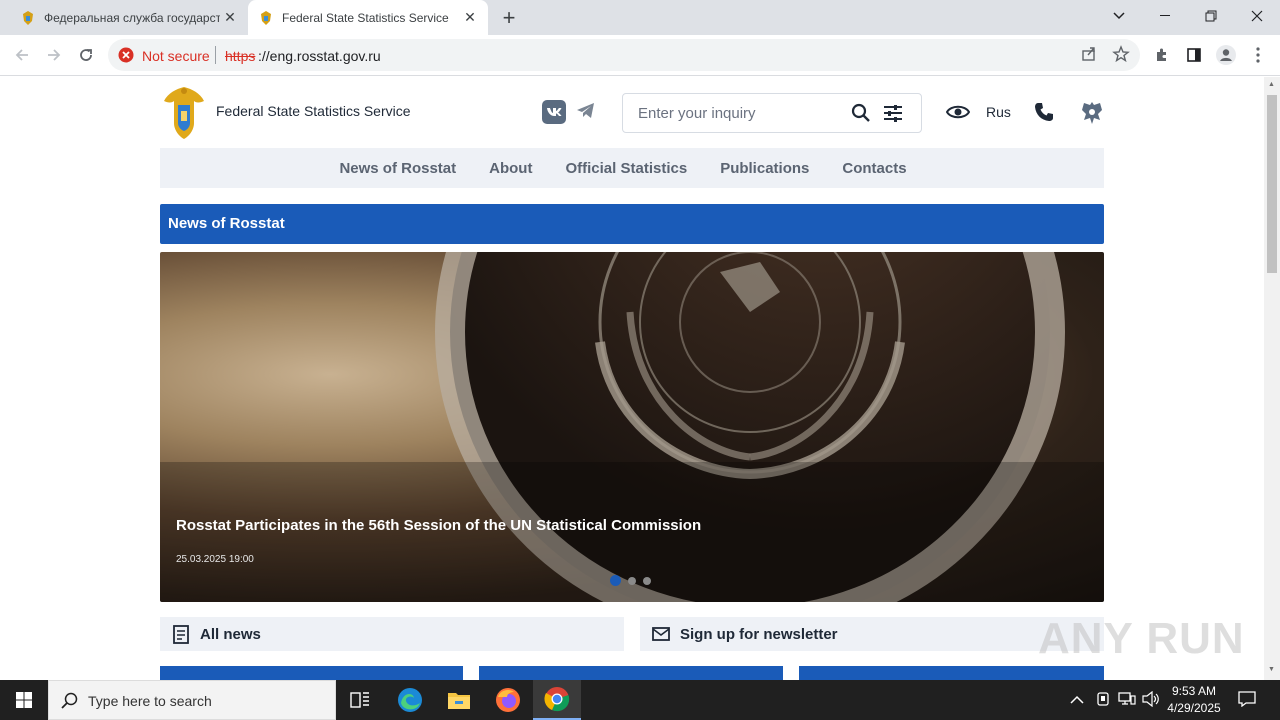 This screenshot has height=720, width=1280. What do you see at coordinates (230, 634) in the screenshot?
I see `all-news-label: All news` at bounding box center [230, 634].